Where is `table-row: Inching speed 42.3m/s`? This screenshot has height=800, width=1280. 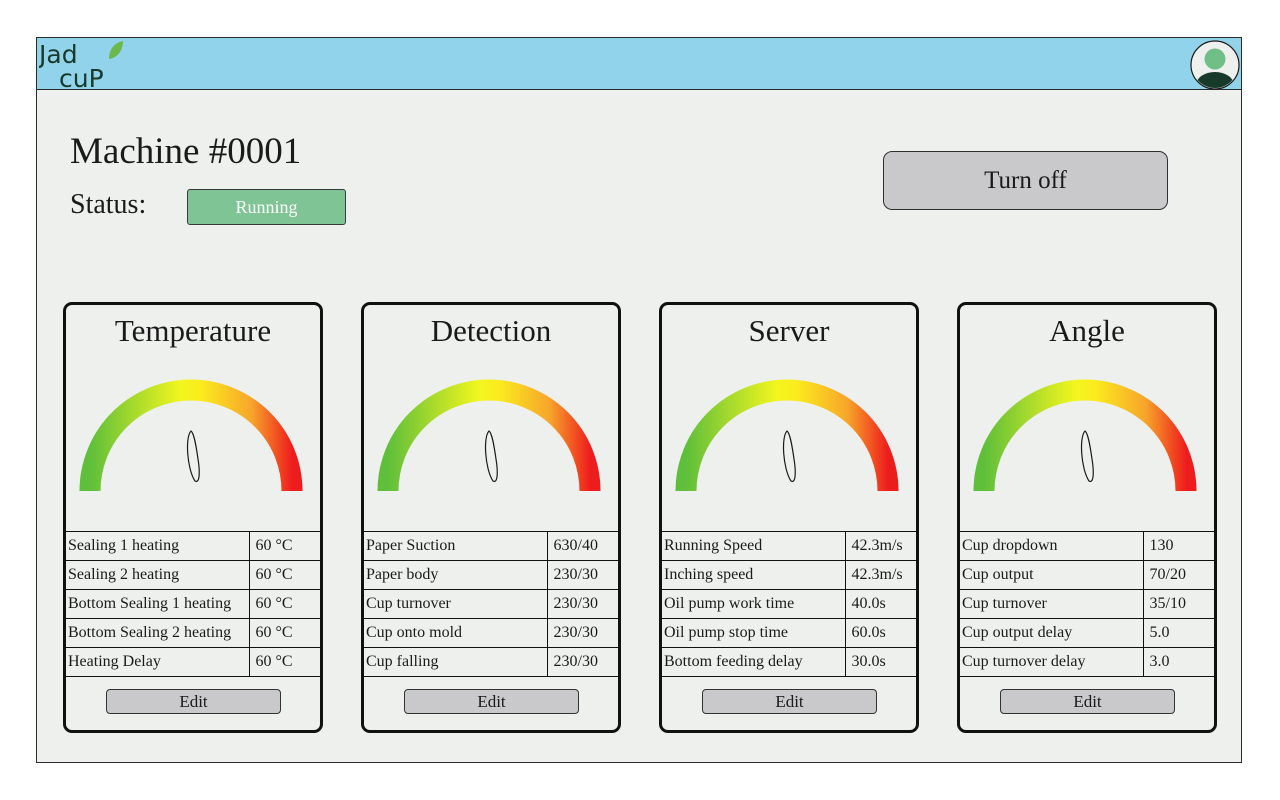 table-row: Inching speed 42.3m/s is located at coordinates (789, 575).